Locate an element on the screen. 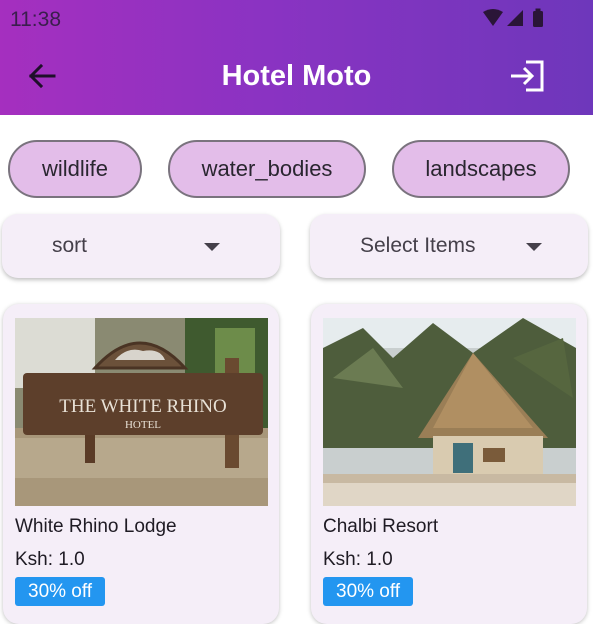 The height and width of the screenshot is (624, 593). category-chips: wildlife water_bodies landscapes is located at coordinates (296, 170).